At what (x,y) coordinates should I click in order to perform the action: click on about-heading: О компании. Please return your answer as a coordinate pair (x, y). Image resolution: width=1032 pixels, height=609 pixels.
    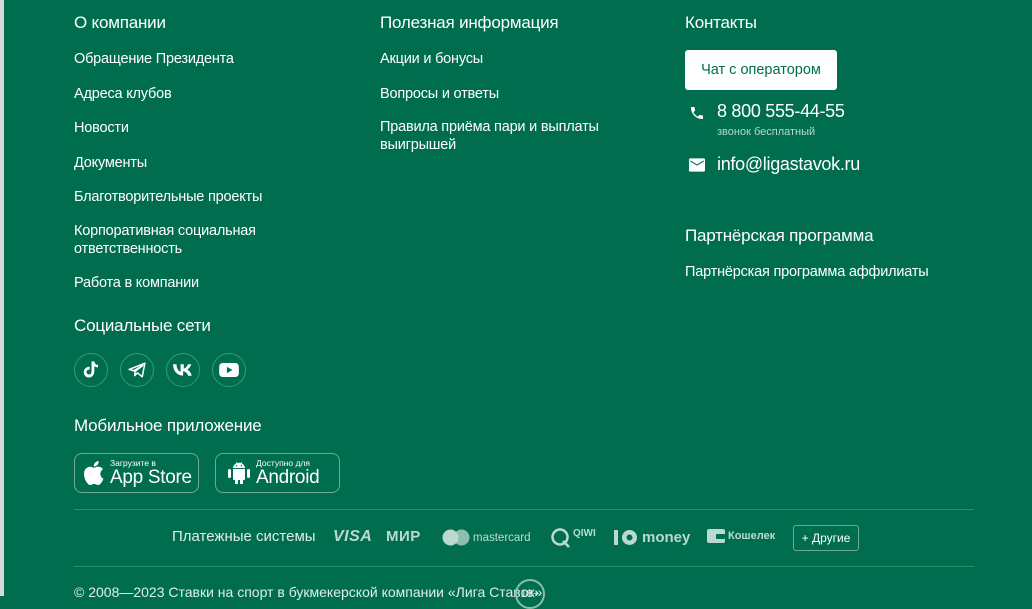
    Looking at the image, I should click on (120, 22).